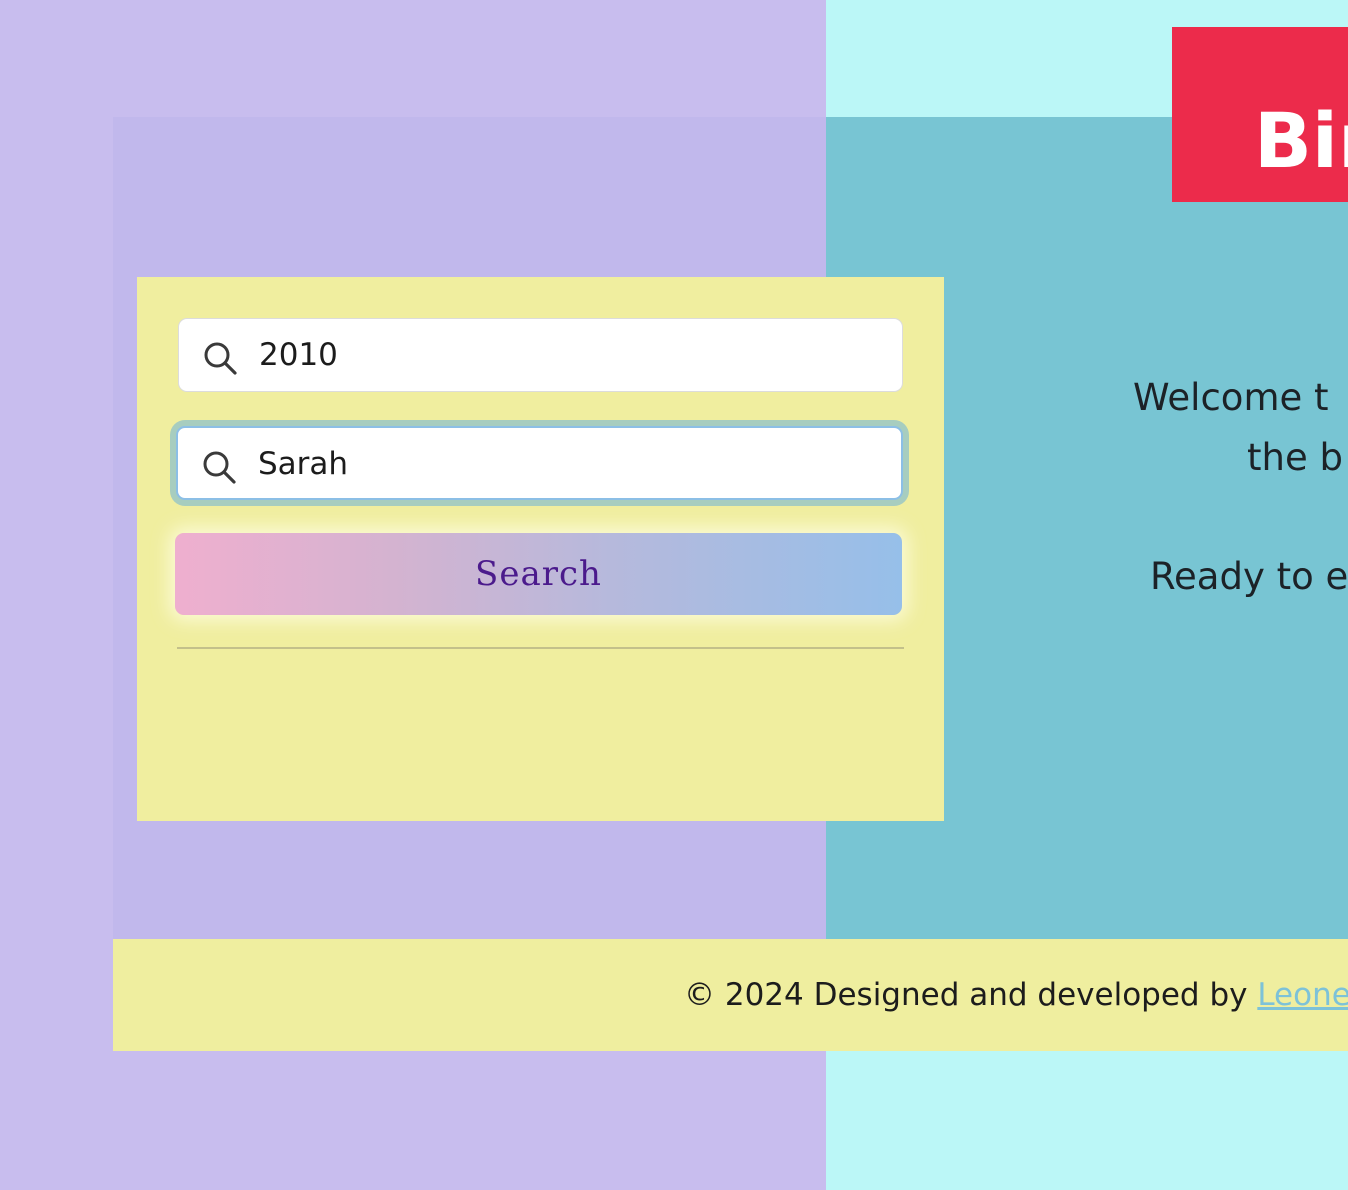  Describe the element at coordinates (298, 355) in the screenshot. I see `year-search-value: 2010` at that location.